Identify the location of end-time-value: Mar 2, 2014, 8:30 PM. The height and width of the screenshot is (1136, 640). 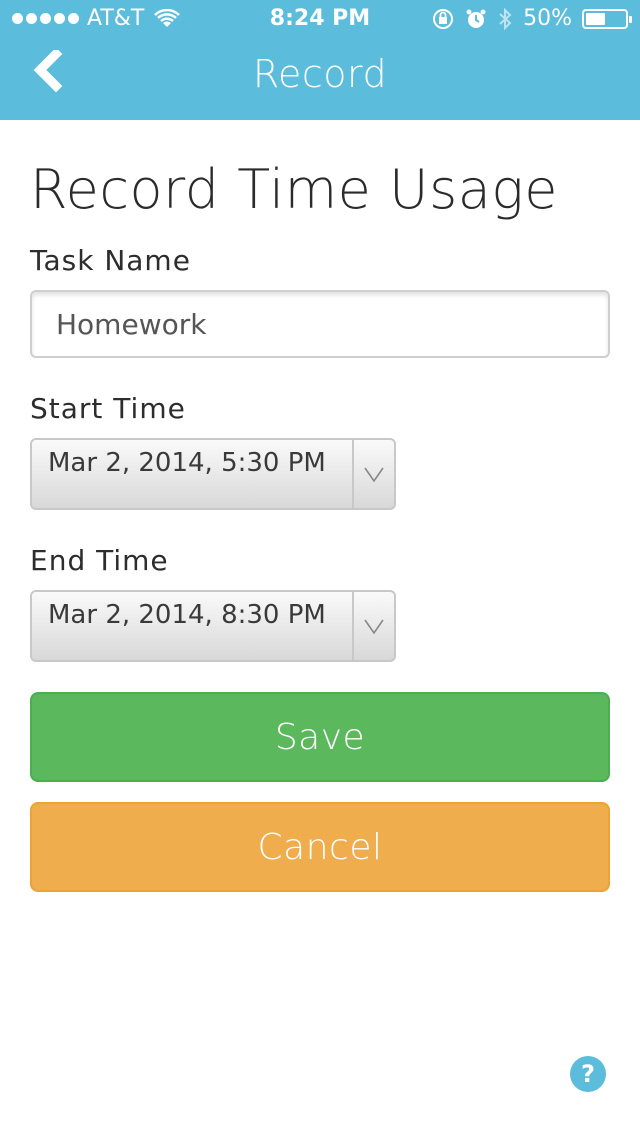
(187, 615).